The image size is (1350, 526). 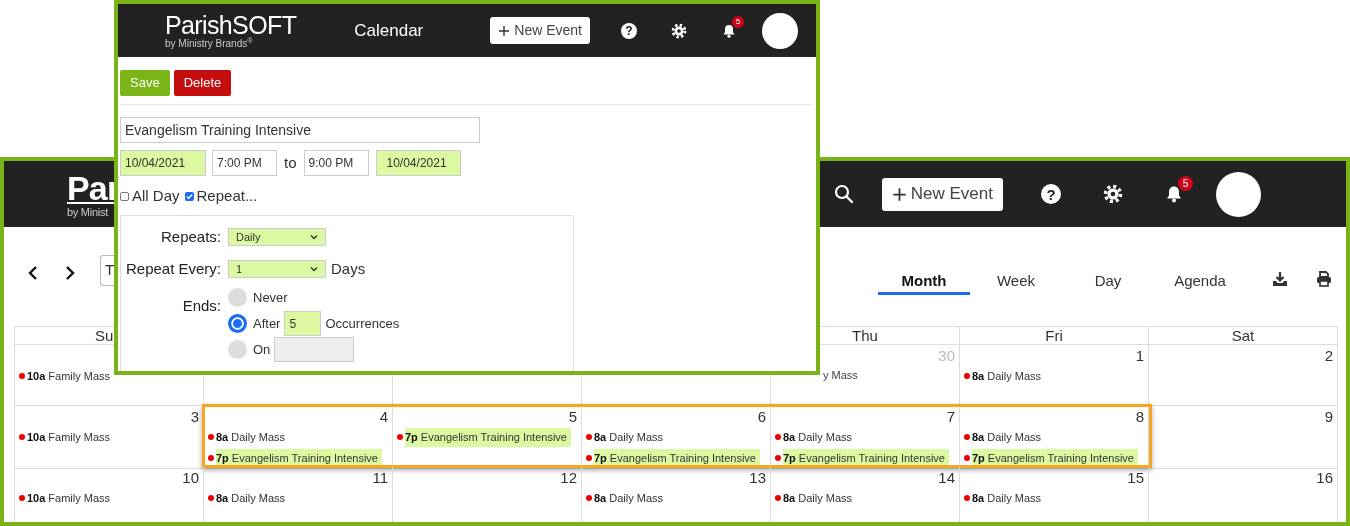 What do you see at coordinates (1243, 335) in the screenshot?
I see `weekday-label: Sat` at bounding box center [1243, 335].